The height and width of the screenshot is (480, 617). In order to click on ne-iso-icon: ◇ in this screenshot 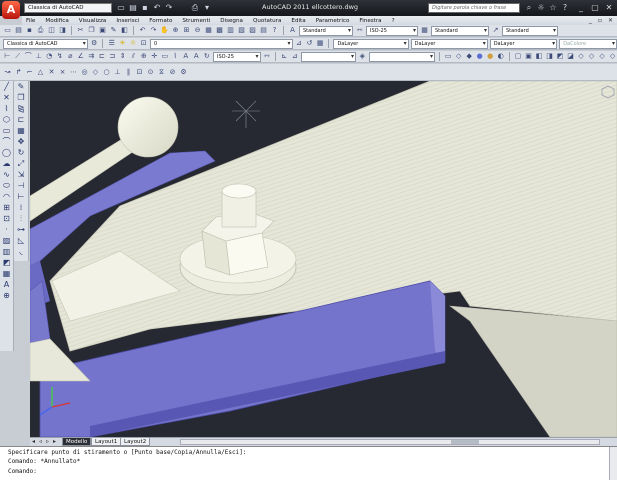, I will do `click(602, 56)`.